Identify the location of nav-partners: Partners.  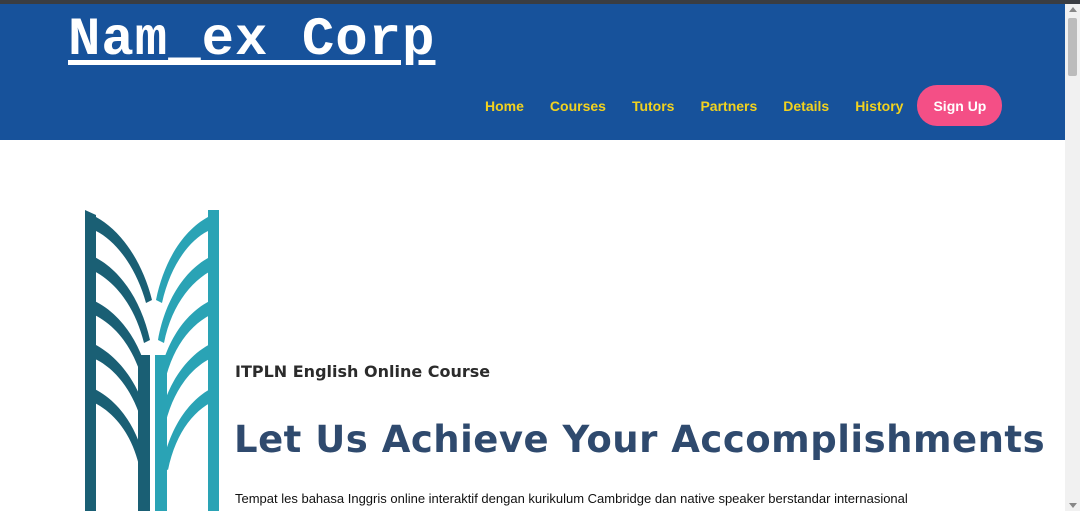
(728, 106).